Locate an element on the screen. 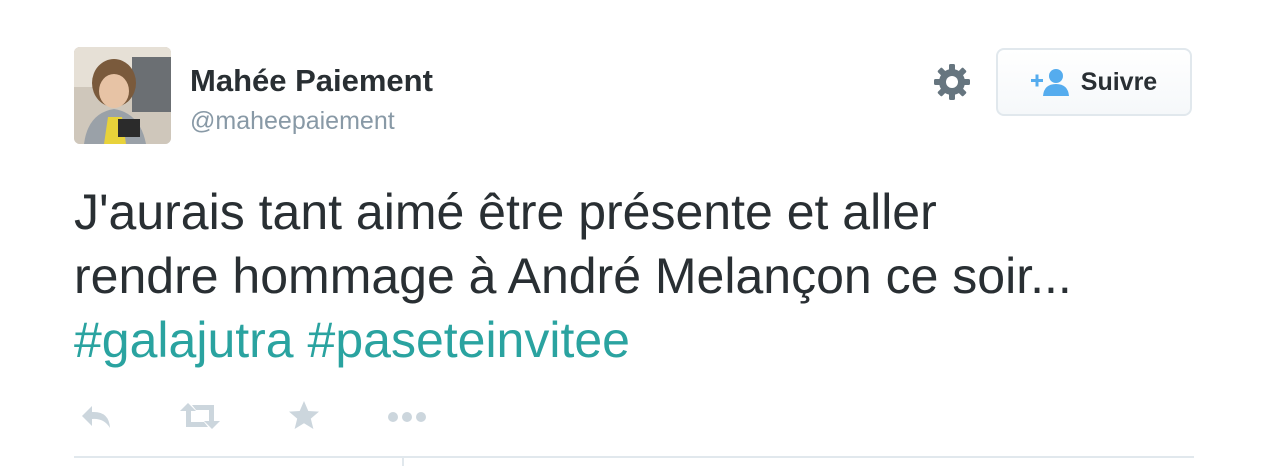  reply-icon is located at coordinates (96, 416).